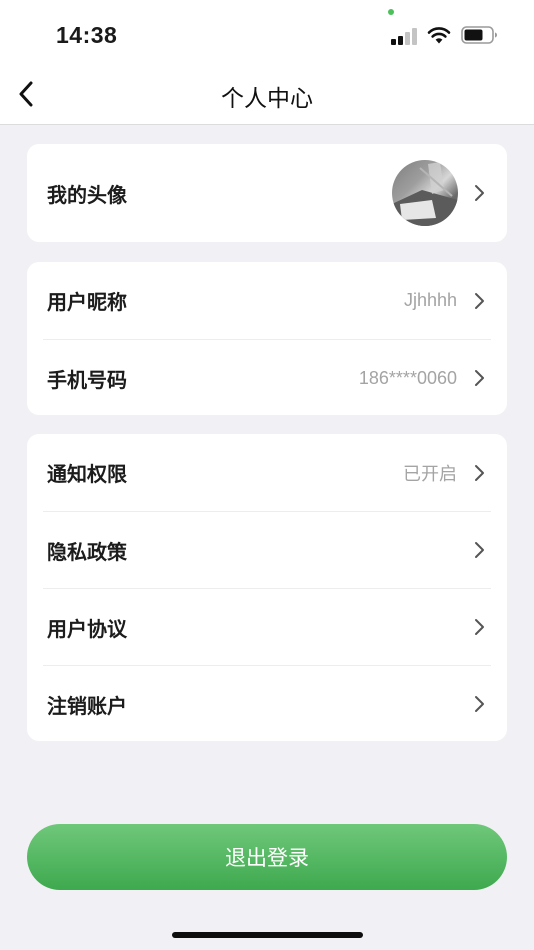 This screenshot has width=534, height=950. What do you see at coordinates (267, 626) in the screenshot?
I see `user-agreement-row: 用户协议` at bounding box center [267, 626].